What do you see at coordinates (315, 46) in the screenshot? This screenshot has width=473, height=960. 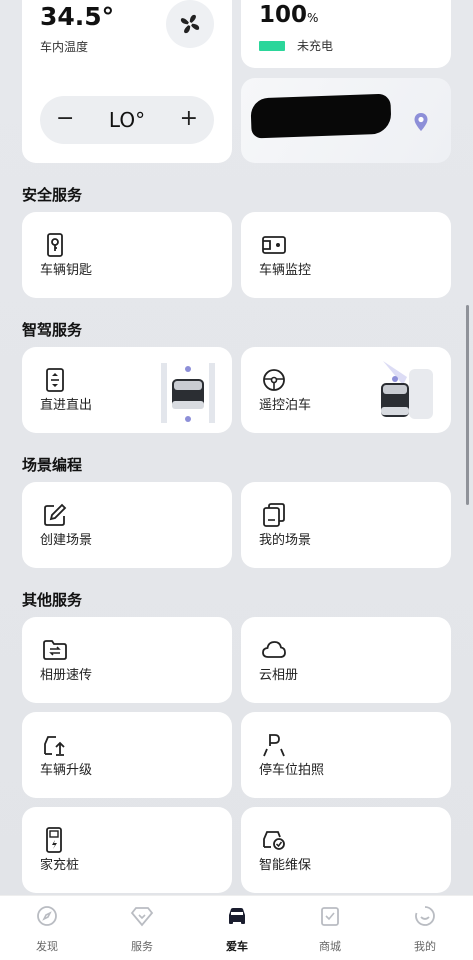 I see `charging-status: 未充电` at bounding box center [315, 46].